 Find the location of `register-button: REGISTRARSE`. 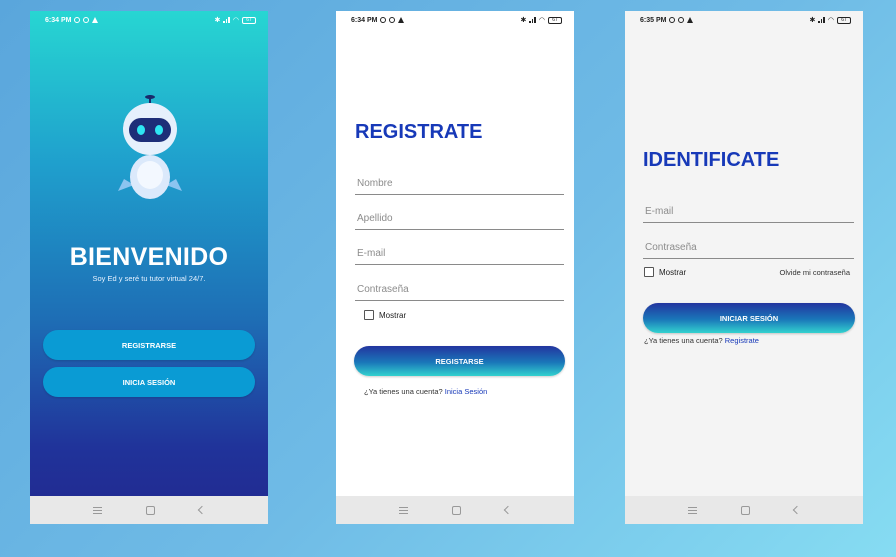

register-button: REGISTRARSE is located at coordinates (149, 345).